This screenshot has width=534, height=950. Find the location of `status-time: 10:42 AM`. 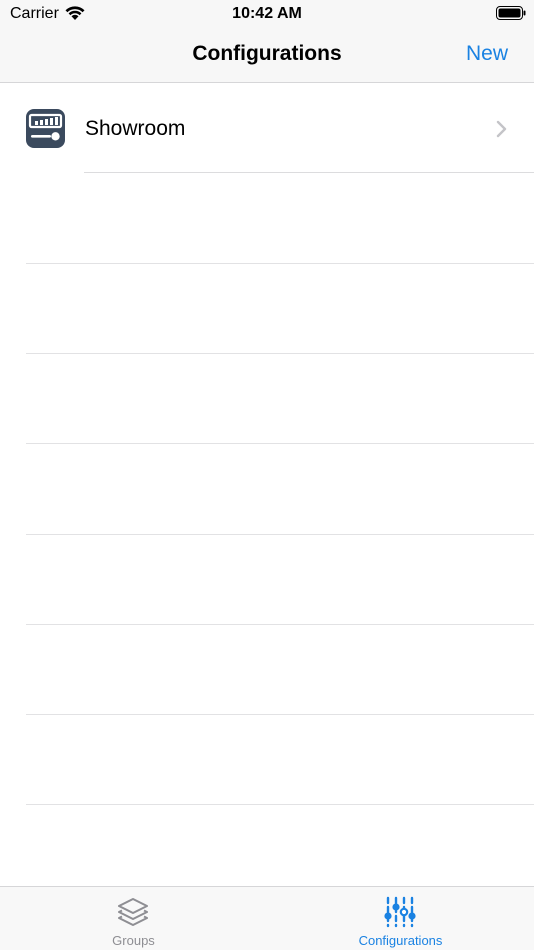

status-time: 10:42 AM is located at coordinates (267, 13).